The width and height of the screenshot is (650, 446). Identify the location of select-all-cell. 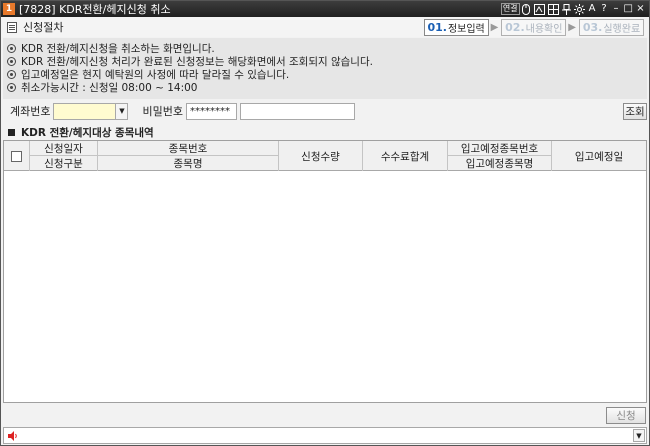
(17, 156).